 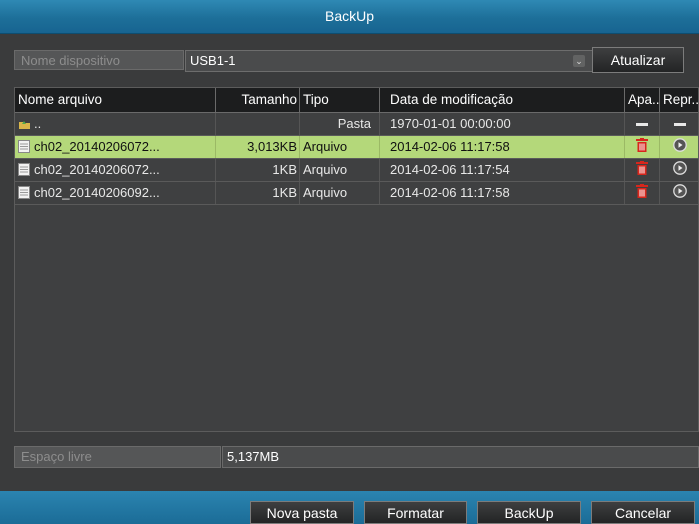 What do you see at coordinates (340, 124) in the screenshot?
I see `file-type: Pasta` at bounding box center [340, 124].